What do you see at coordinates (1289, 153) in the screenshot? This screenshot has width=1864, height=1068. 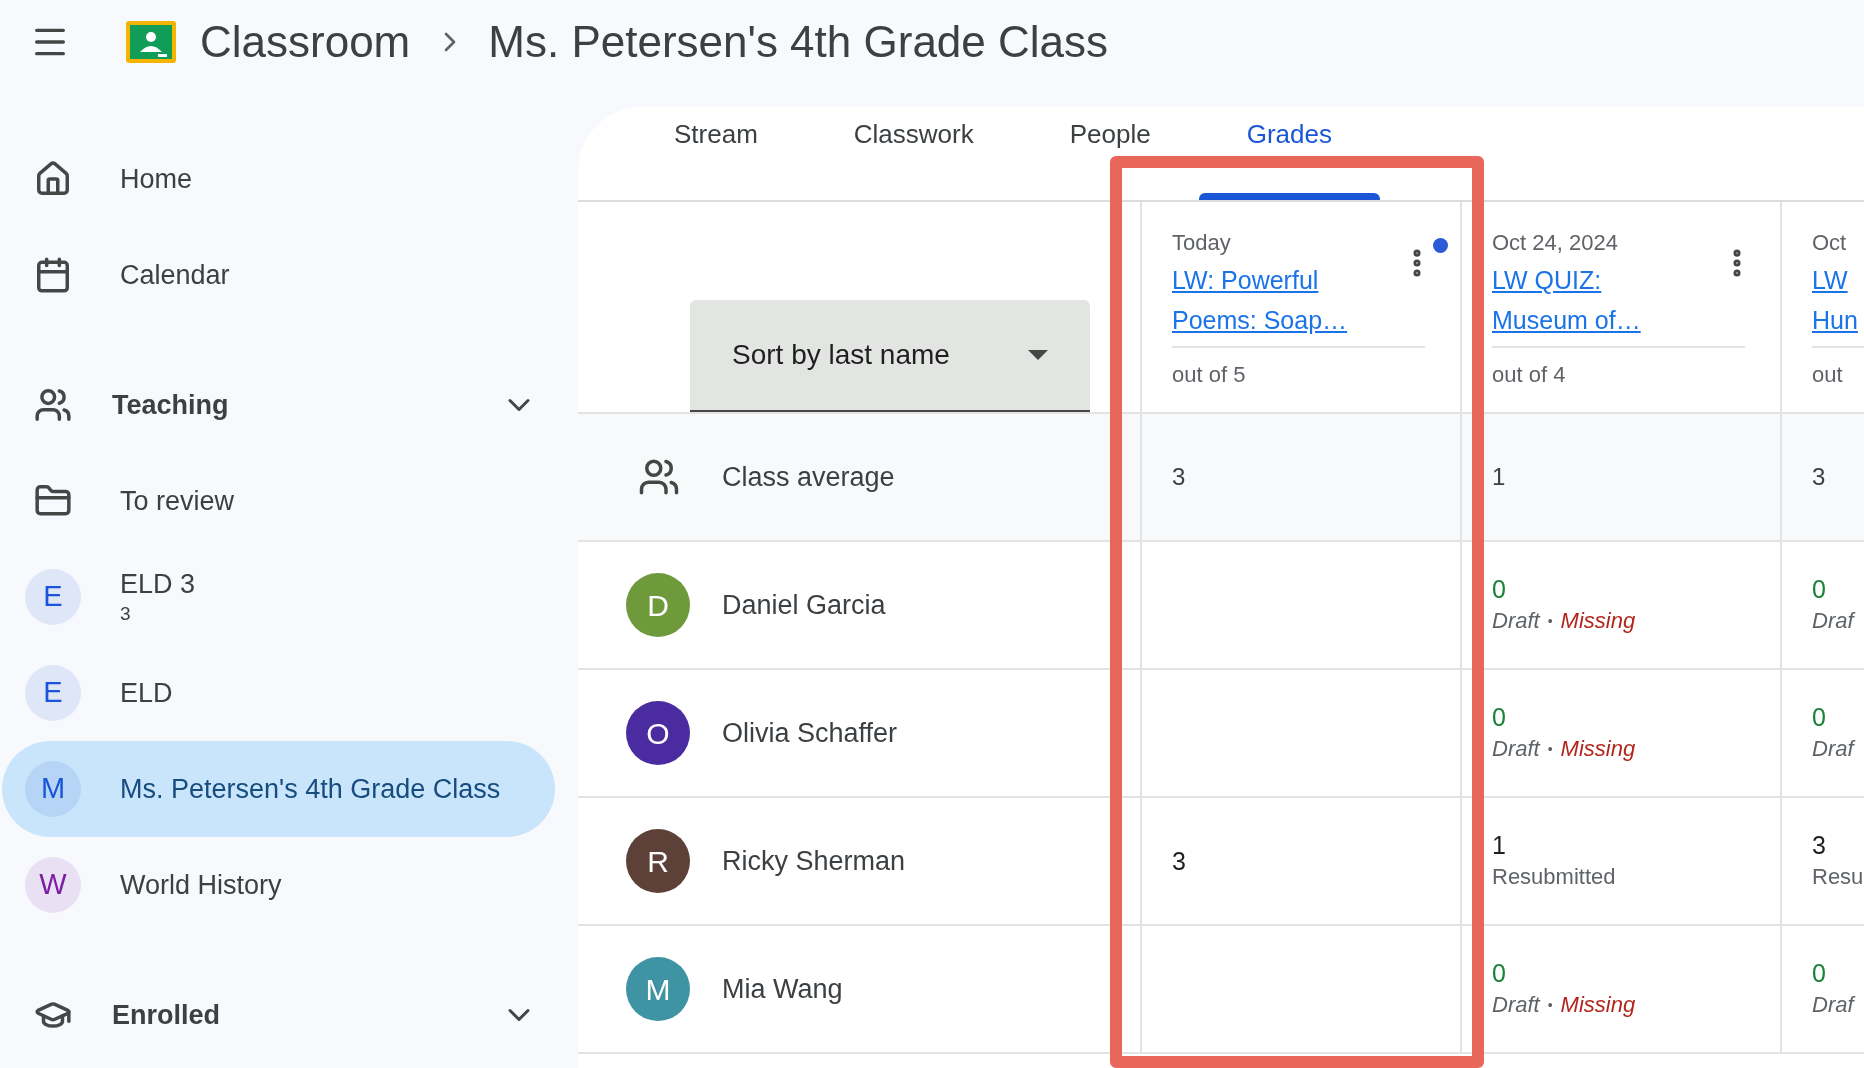 I see `tab: Grades` at bounding box center [1289, 153].